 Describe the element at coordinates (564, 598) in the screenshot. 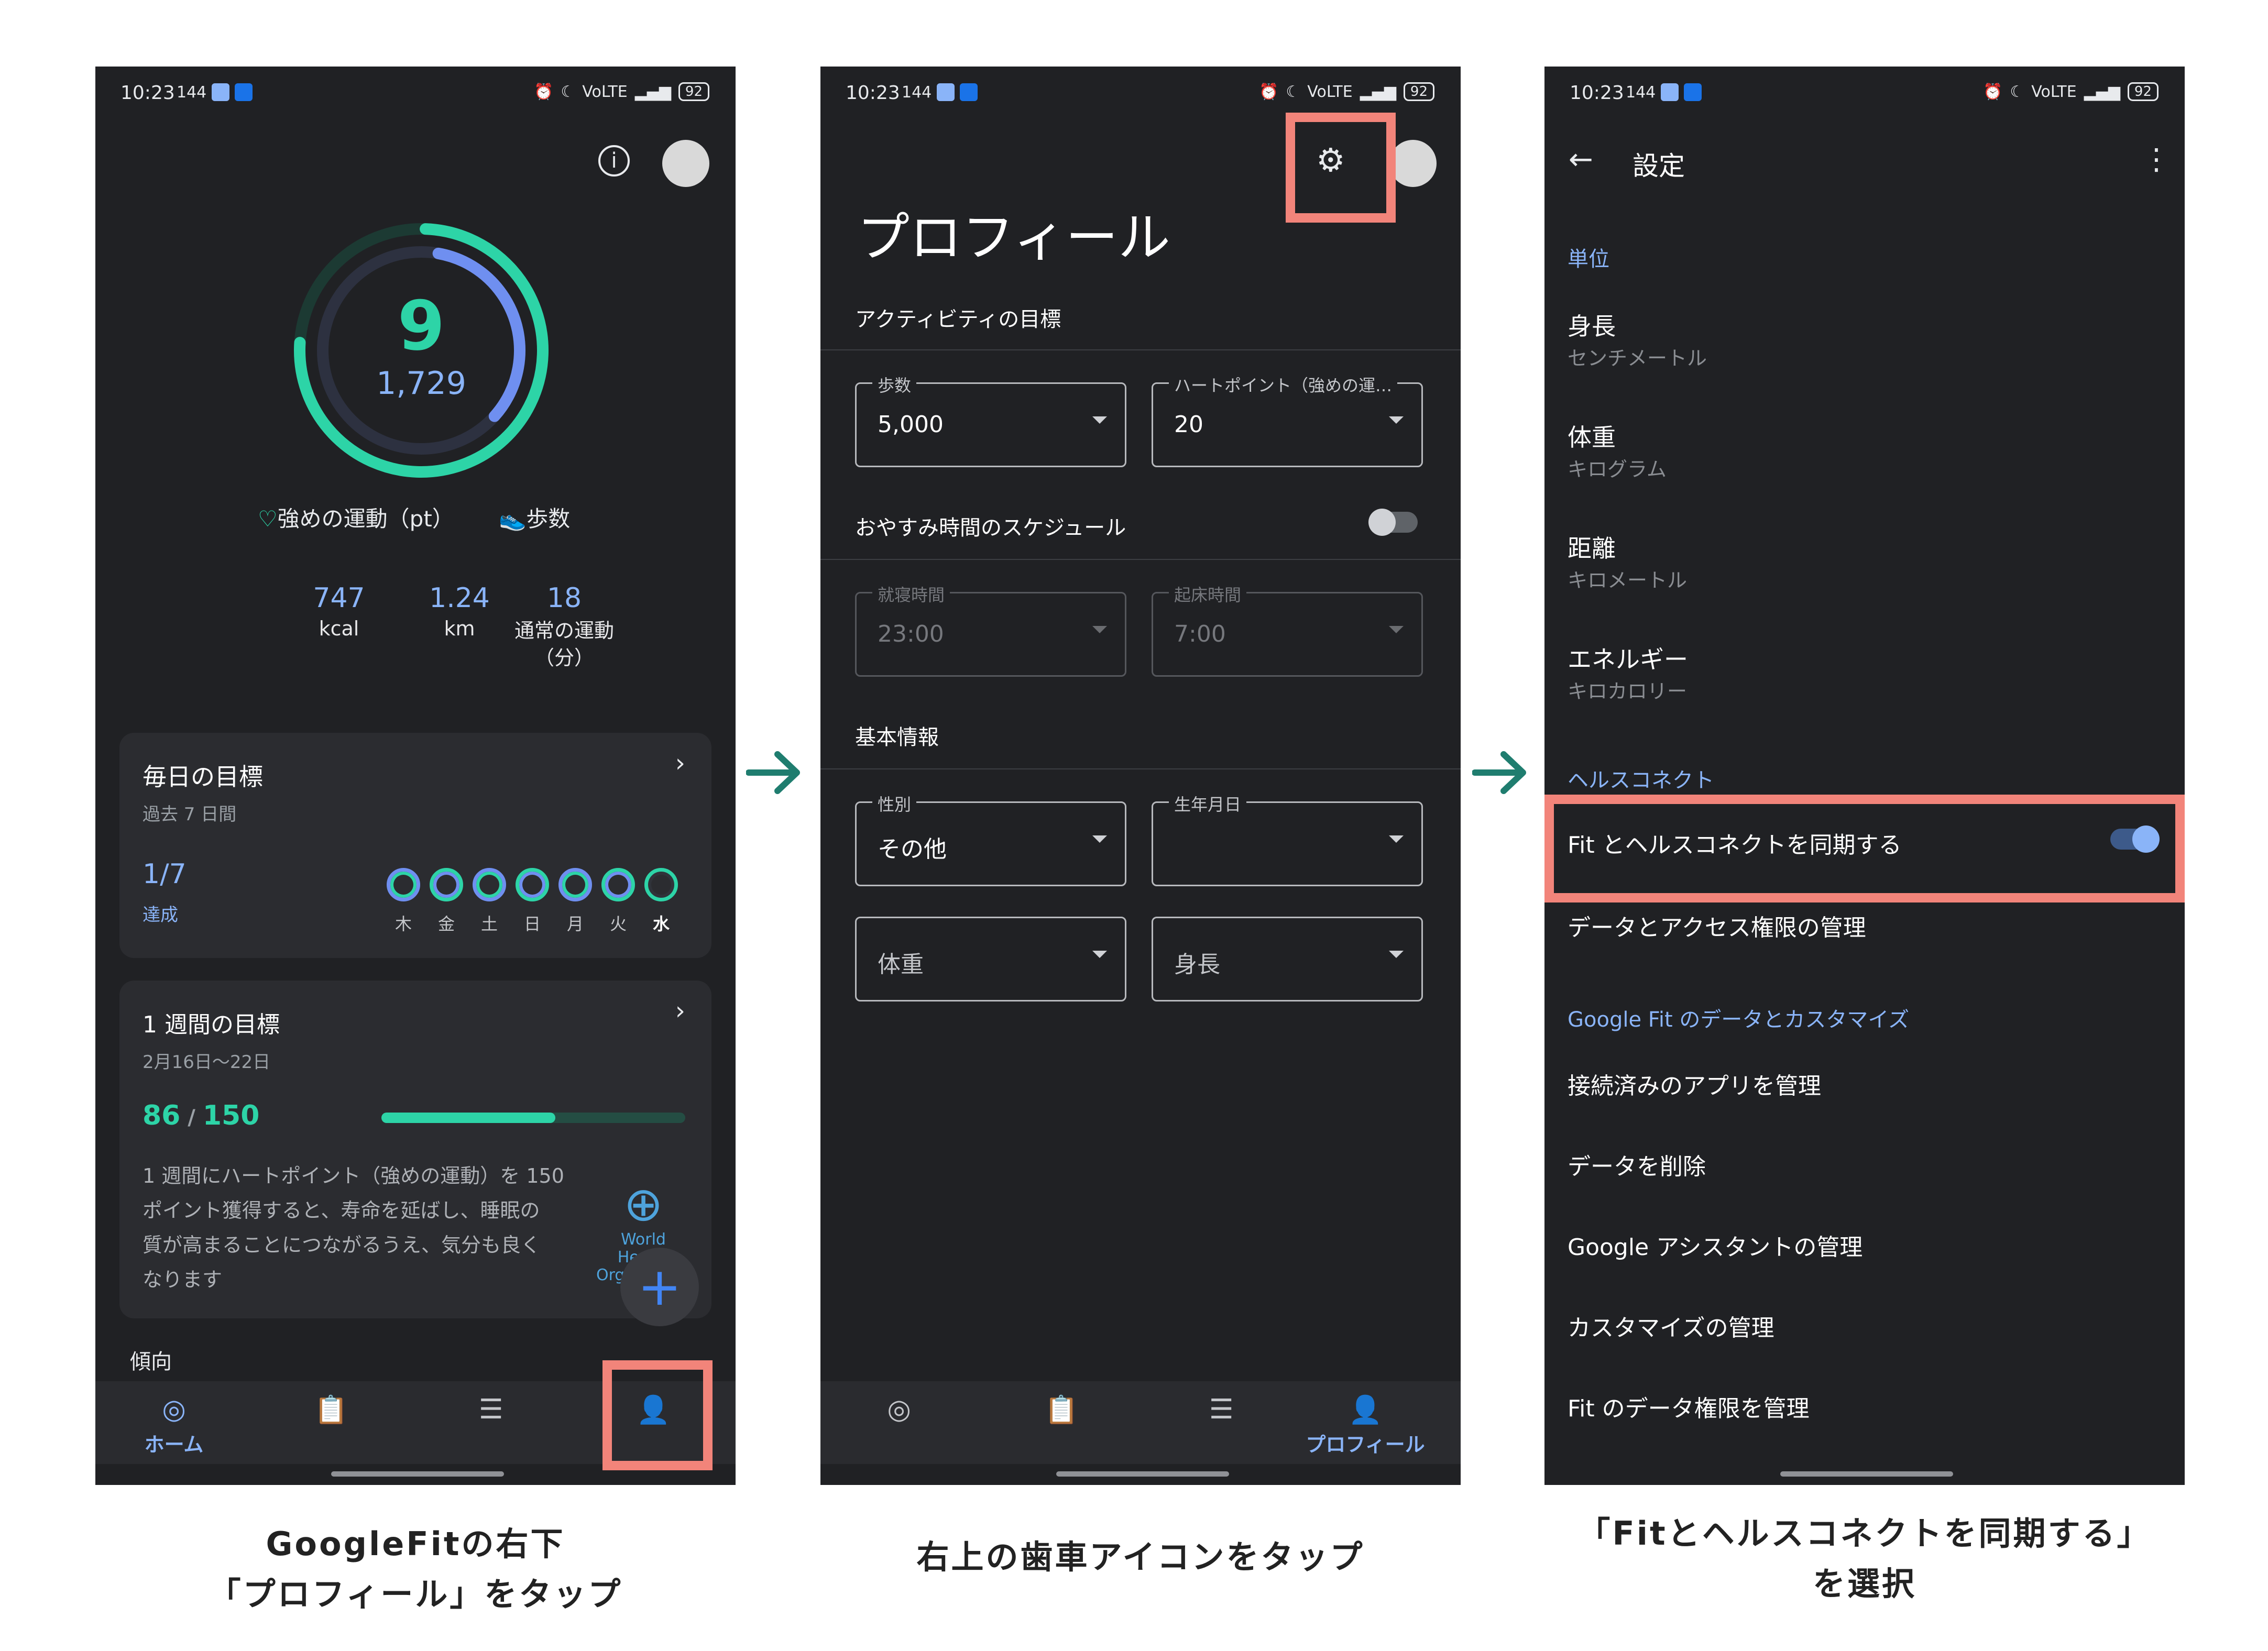

I see `stat-minutes-value: 18` at that location.